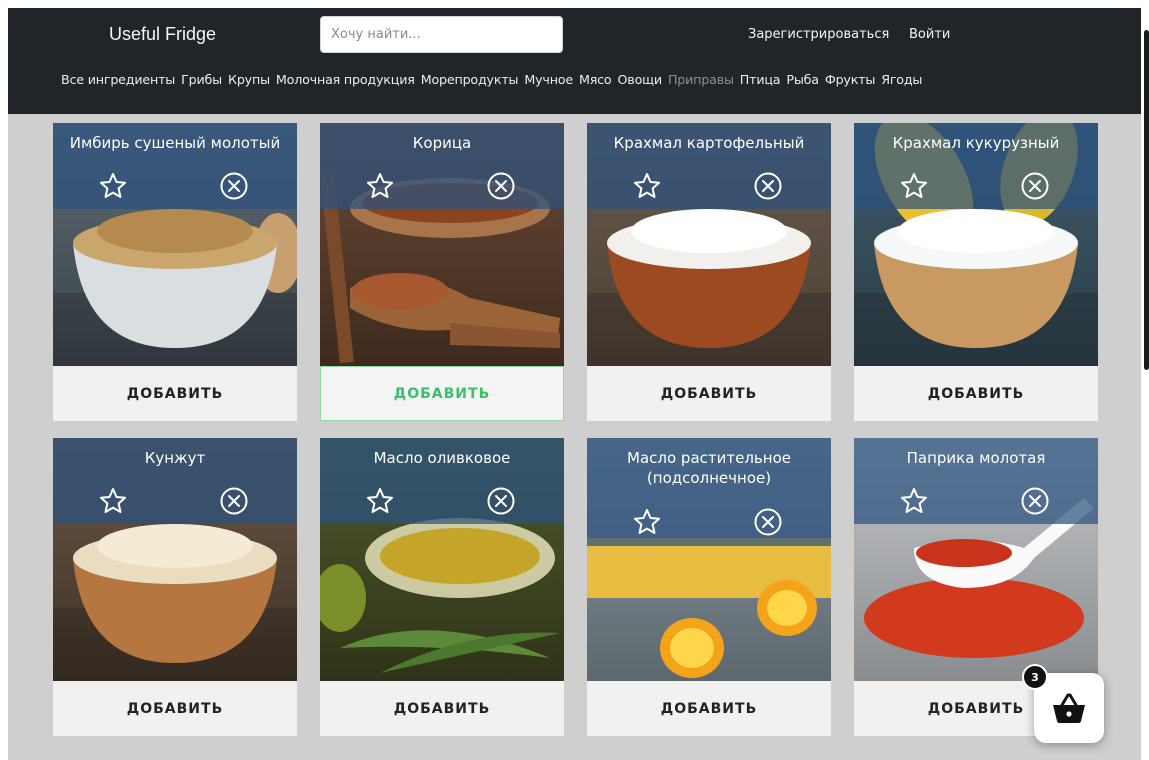 The width and height of the screenshot is (1149, 760). What do you see at coordinates (901, 79) in the screenshot?
I see `category-link: Ягоды` at bounding box center [901, 79].